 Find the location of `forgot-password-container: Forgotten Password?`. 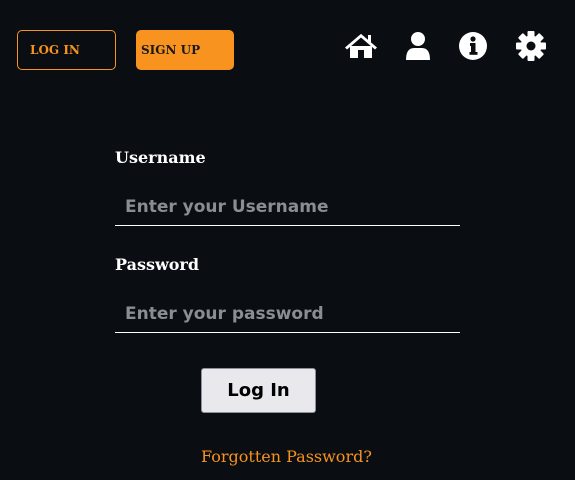

forgot-password-container: Forgotten Password? is located at coordinates (286, 456).